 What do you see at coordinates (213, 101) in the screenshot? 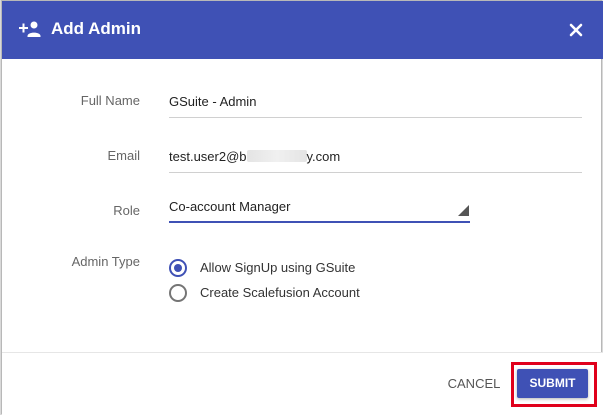
I see `full-name-value: GSuite - Admin` at bounding box center [213, 101].